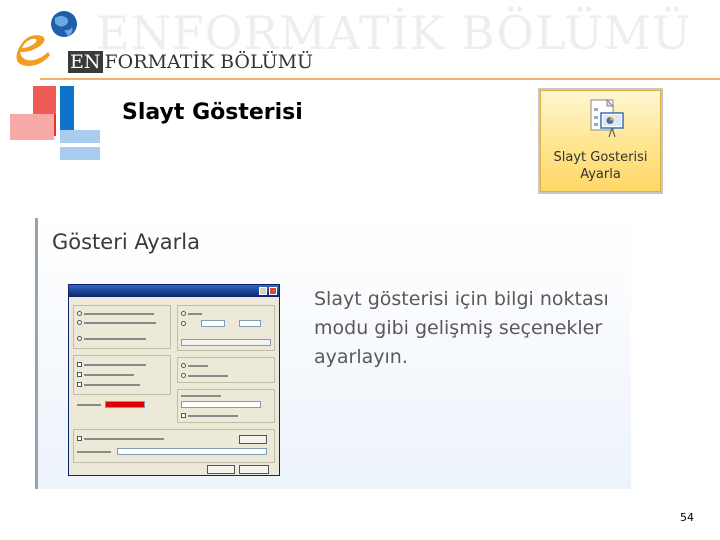 Image resolution: width=720 pixels, height=540 pixels. I want to click on dialog-titlebar, so click(174, 291).